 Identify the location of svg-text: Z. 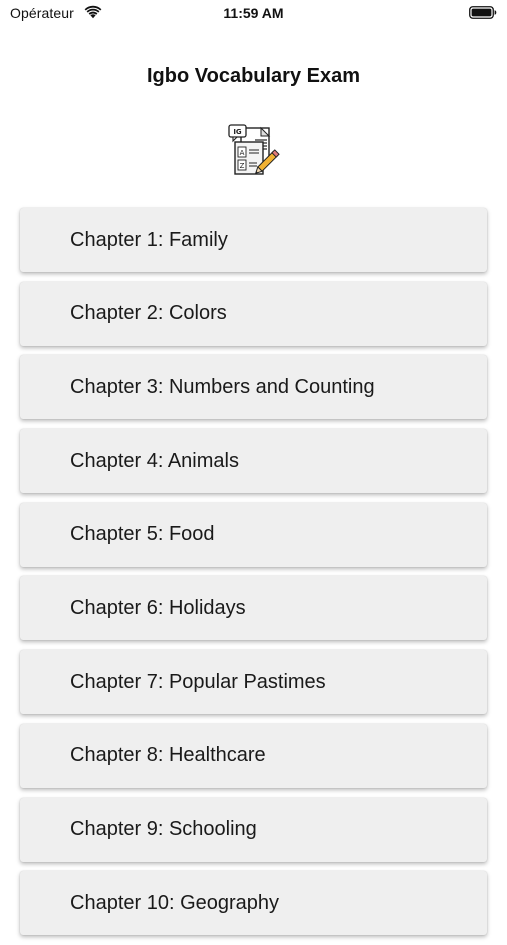
(242, 166).